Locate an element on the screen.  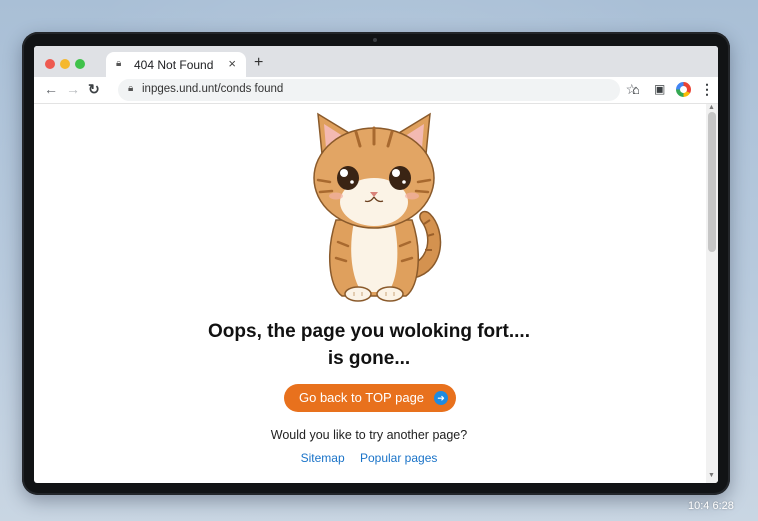
minimize-window-button is located at coordinates (65, 64).